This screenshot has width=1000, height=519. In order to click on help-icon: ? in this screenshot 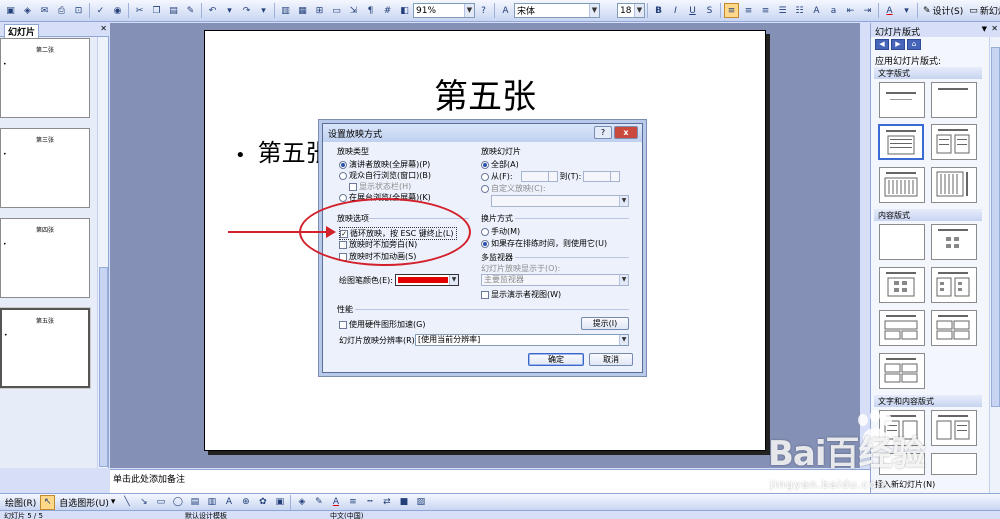, I will do `click(483, 10)`.